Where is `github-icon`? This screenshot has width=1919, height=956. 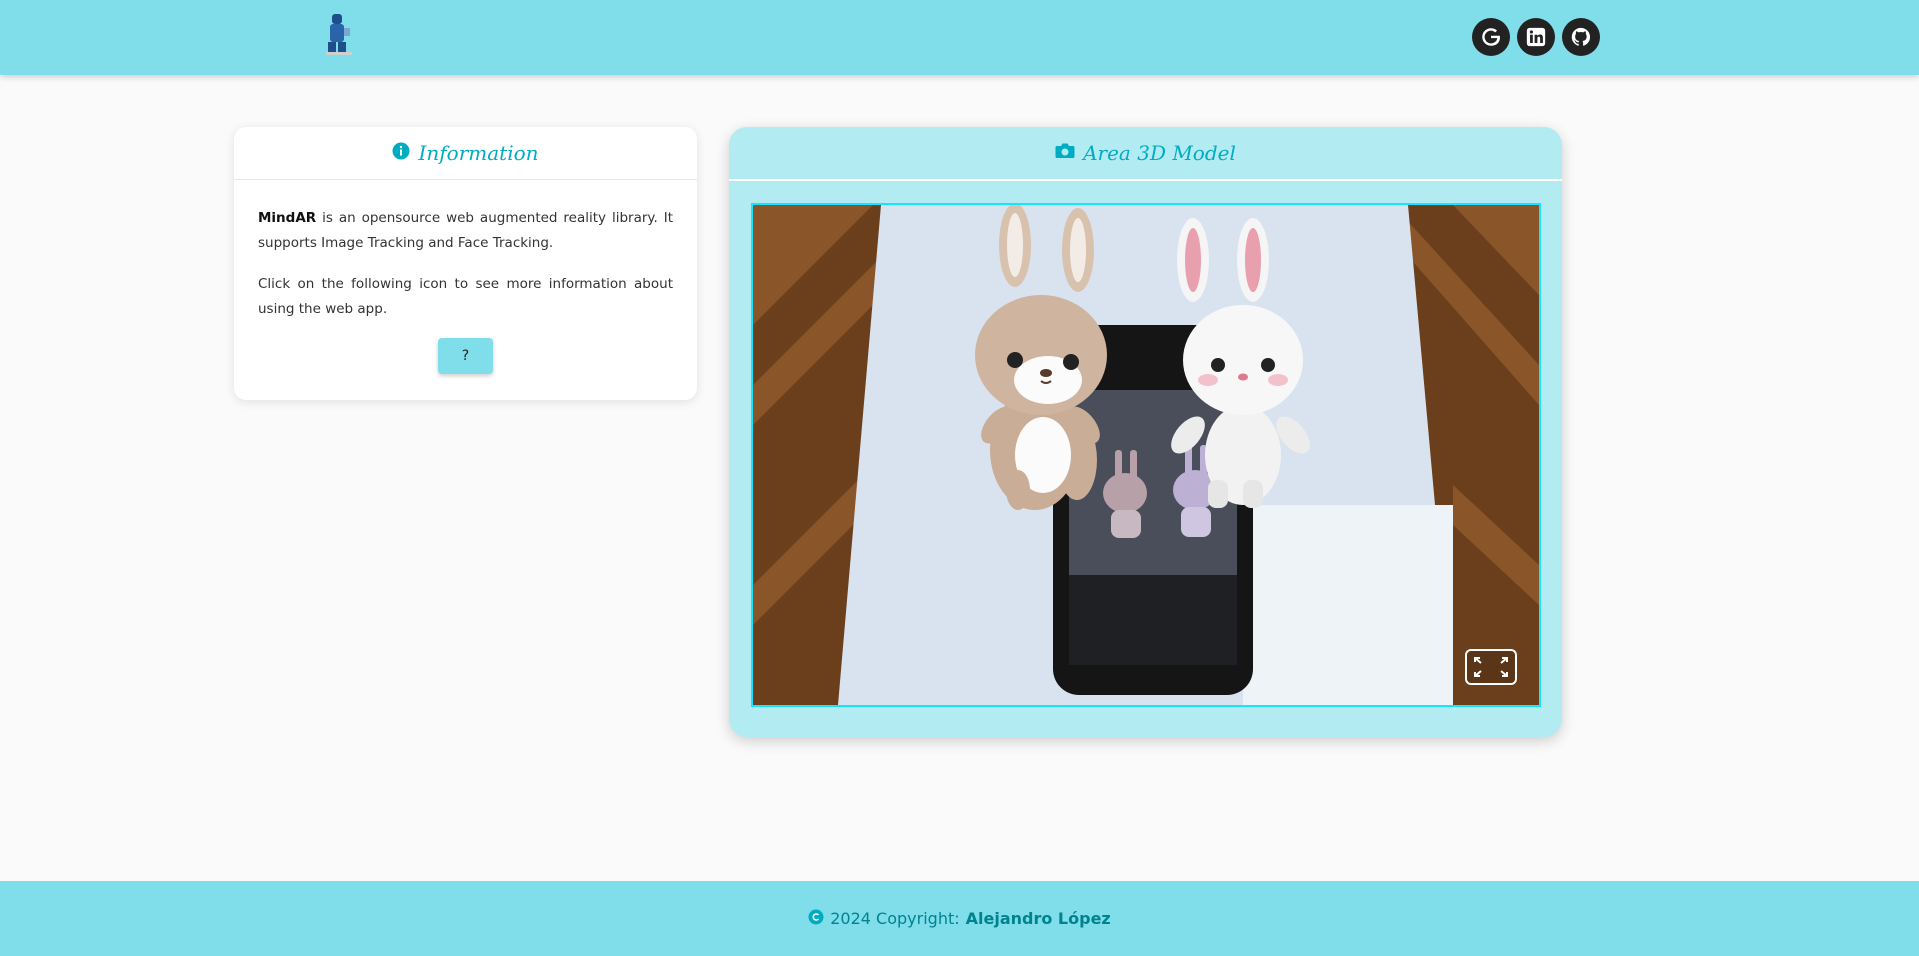
github-icon is located at coordinates (1581, 37).